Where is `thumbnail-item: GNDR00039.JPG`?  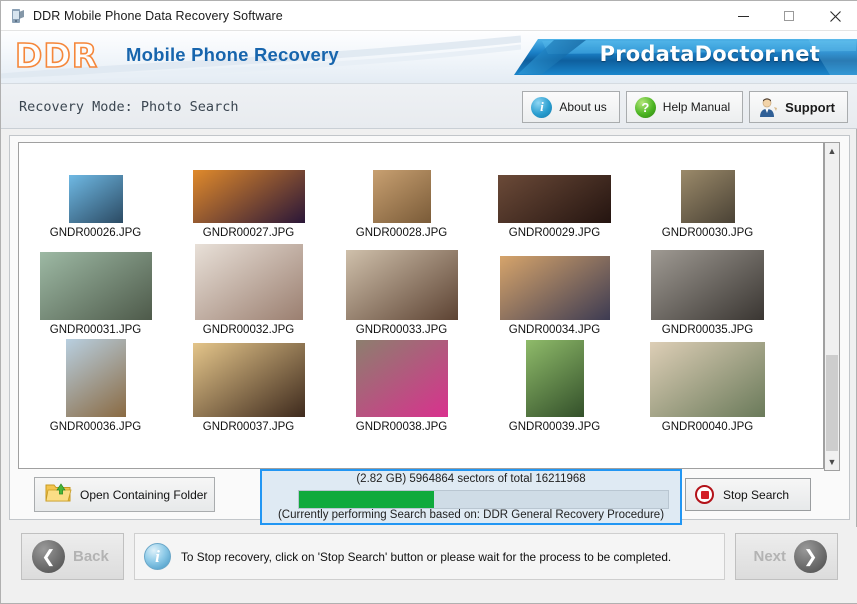 thumbnail-item: GNDR00039.JPG is located at coordinates (554, 385).